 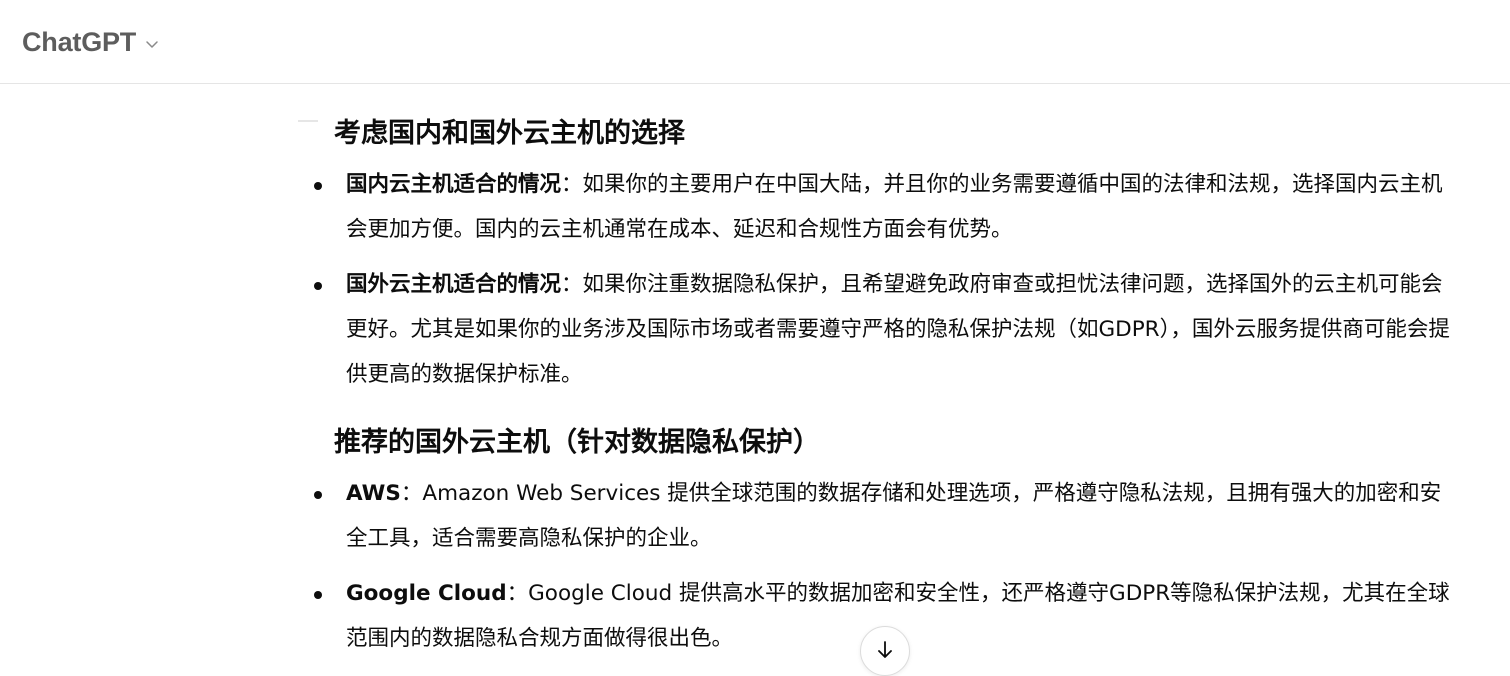 I want to click on chevron-down-icon, so click(x=152, y=44).